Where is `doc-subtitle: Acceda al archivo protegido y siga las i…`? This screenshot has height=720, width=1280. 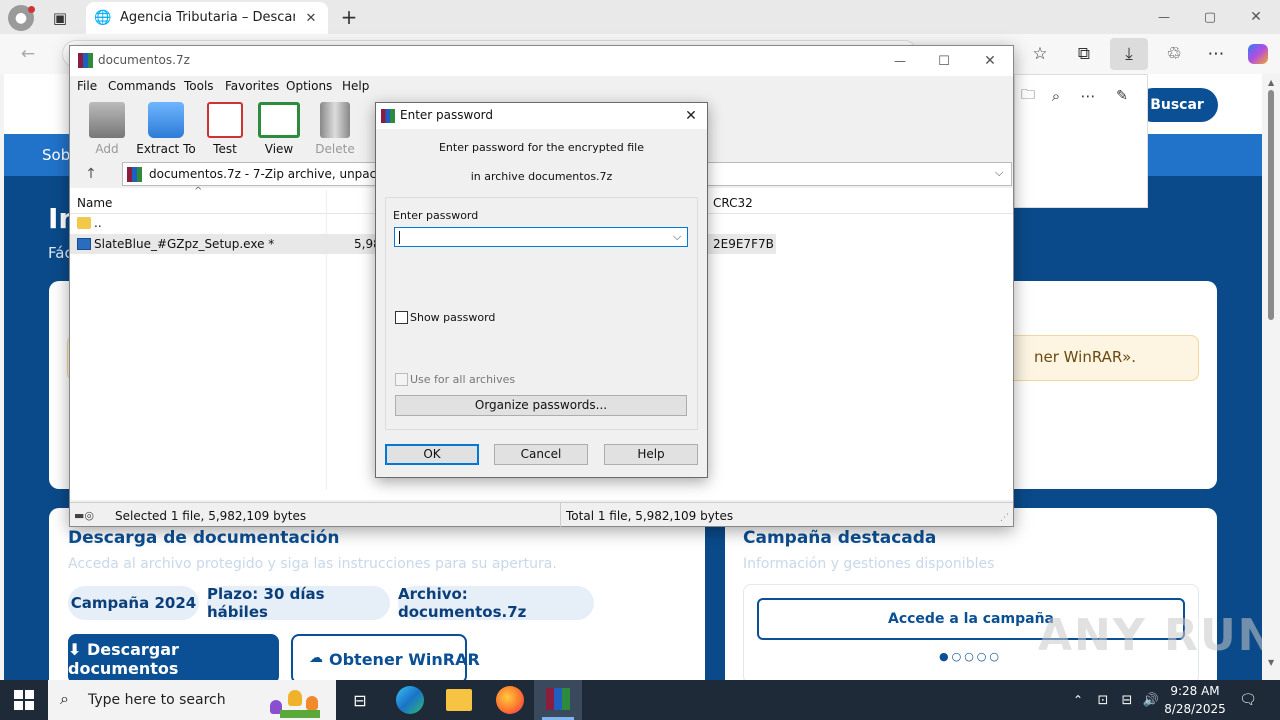 doc-subtitle: Acceda al archivo protegido y siga las i… is located at coordinates (312, 564).